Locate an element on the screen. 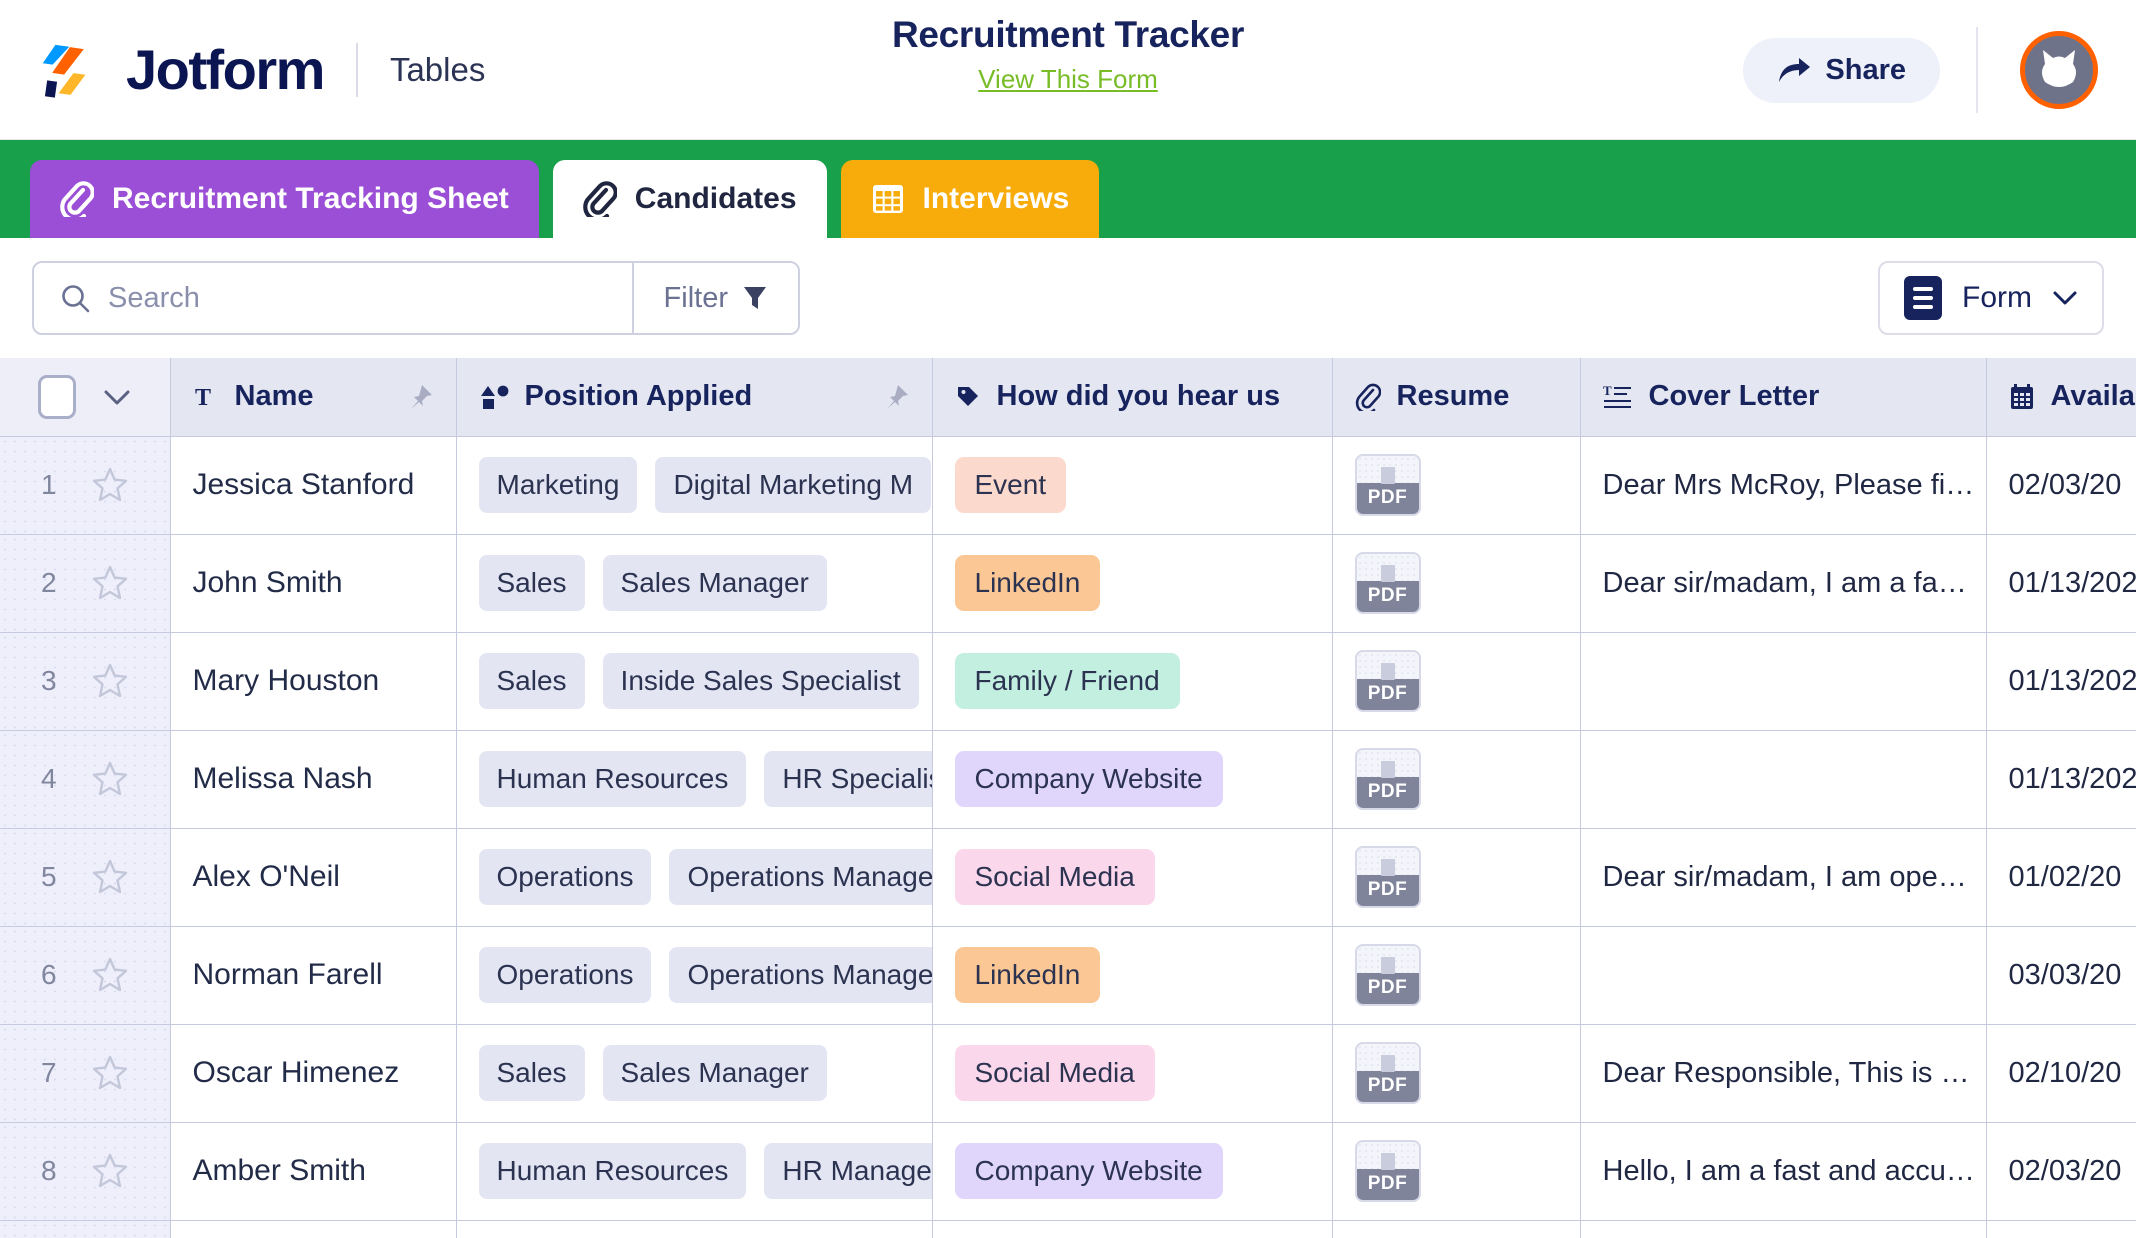 Image resolution: width=2136 pixels, height=1238 pixels. tab-candidates: Candidates is located at coordinates (689, 199).